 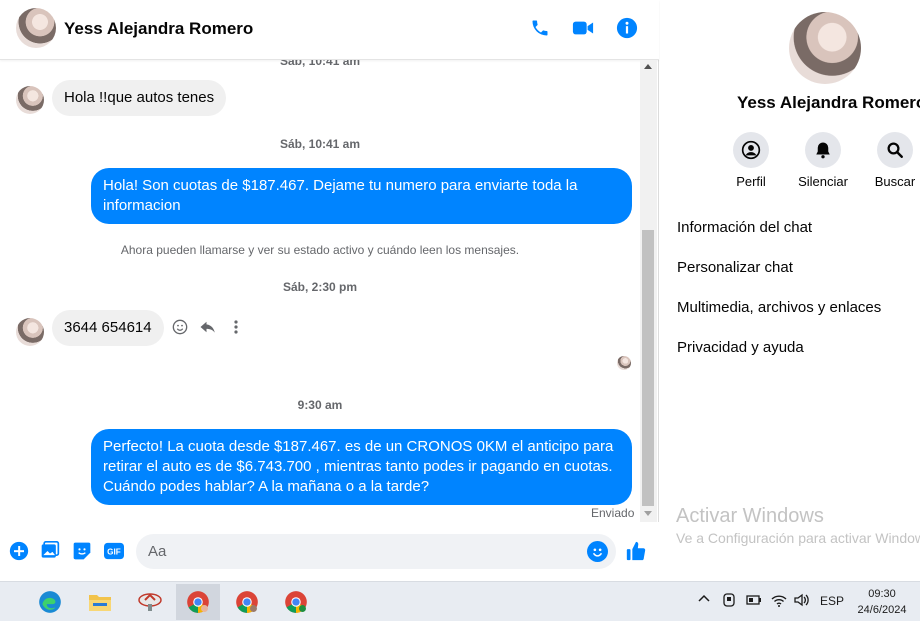 I want to click on phone-call-icon, so click(x=540, y=28).